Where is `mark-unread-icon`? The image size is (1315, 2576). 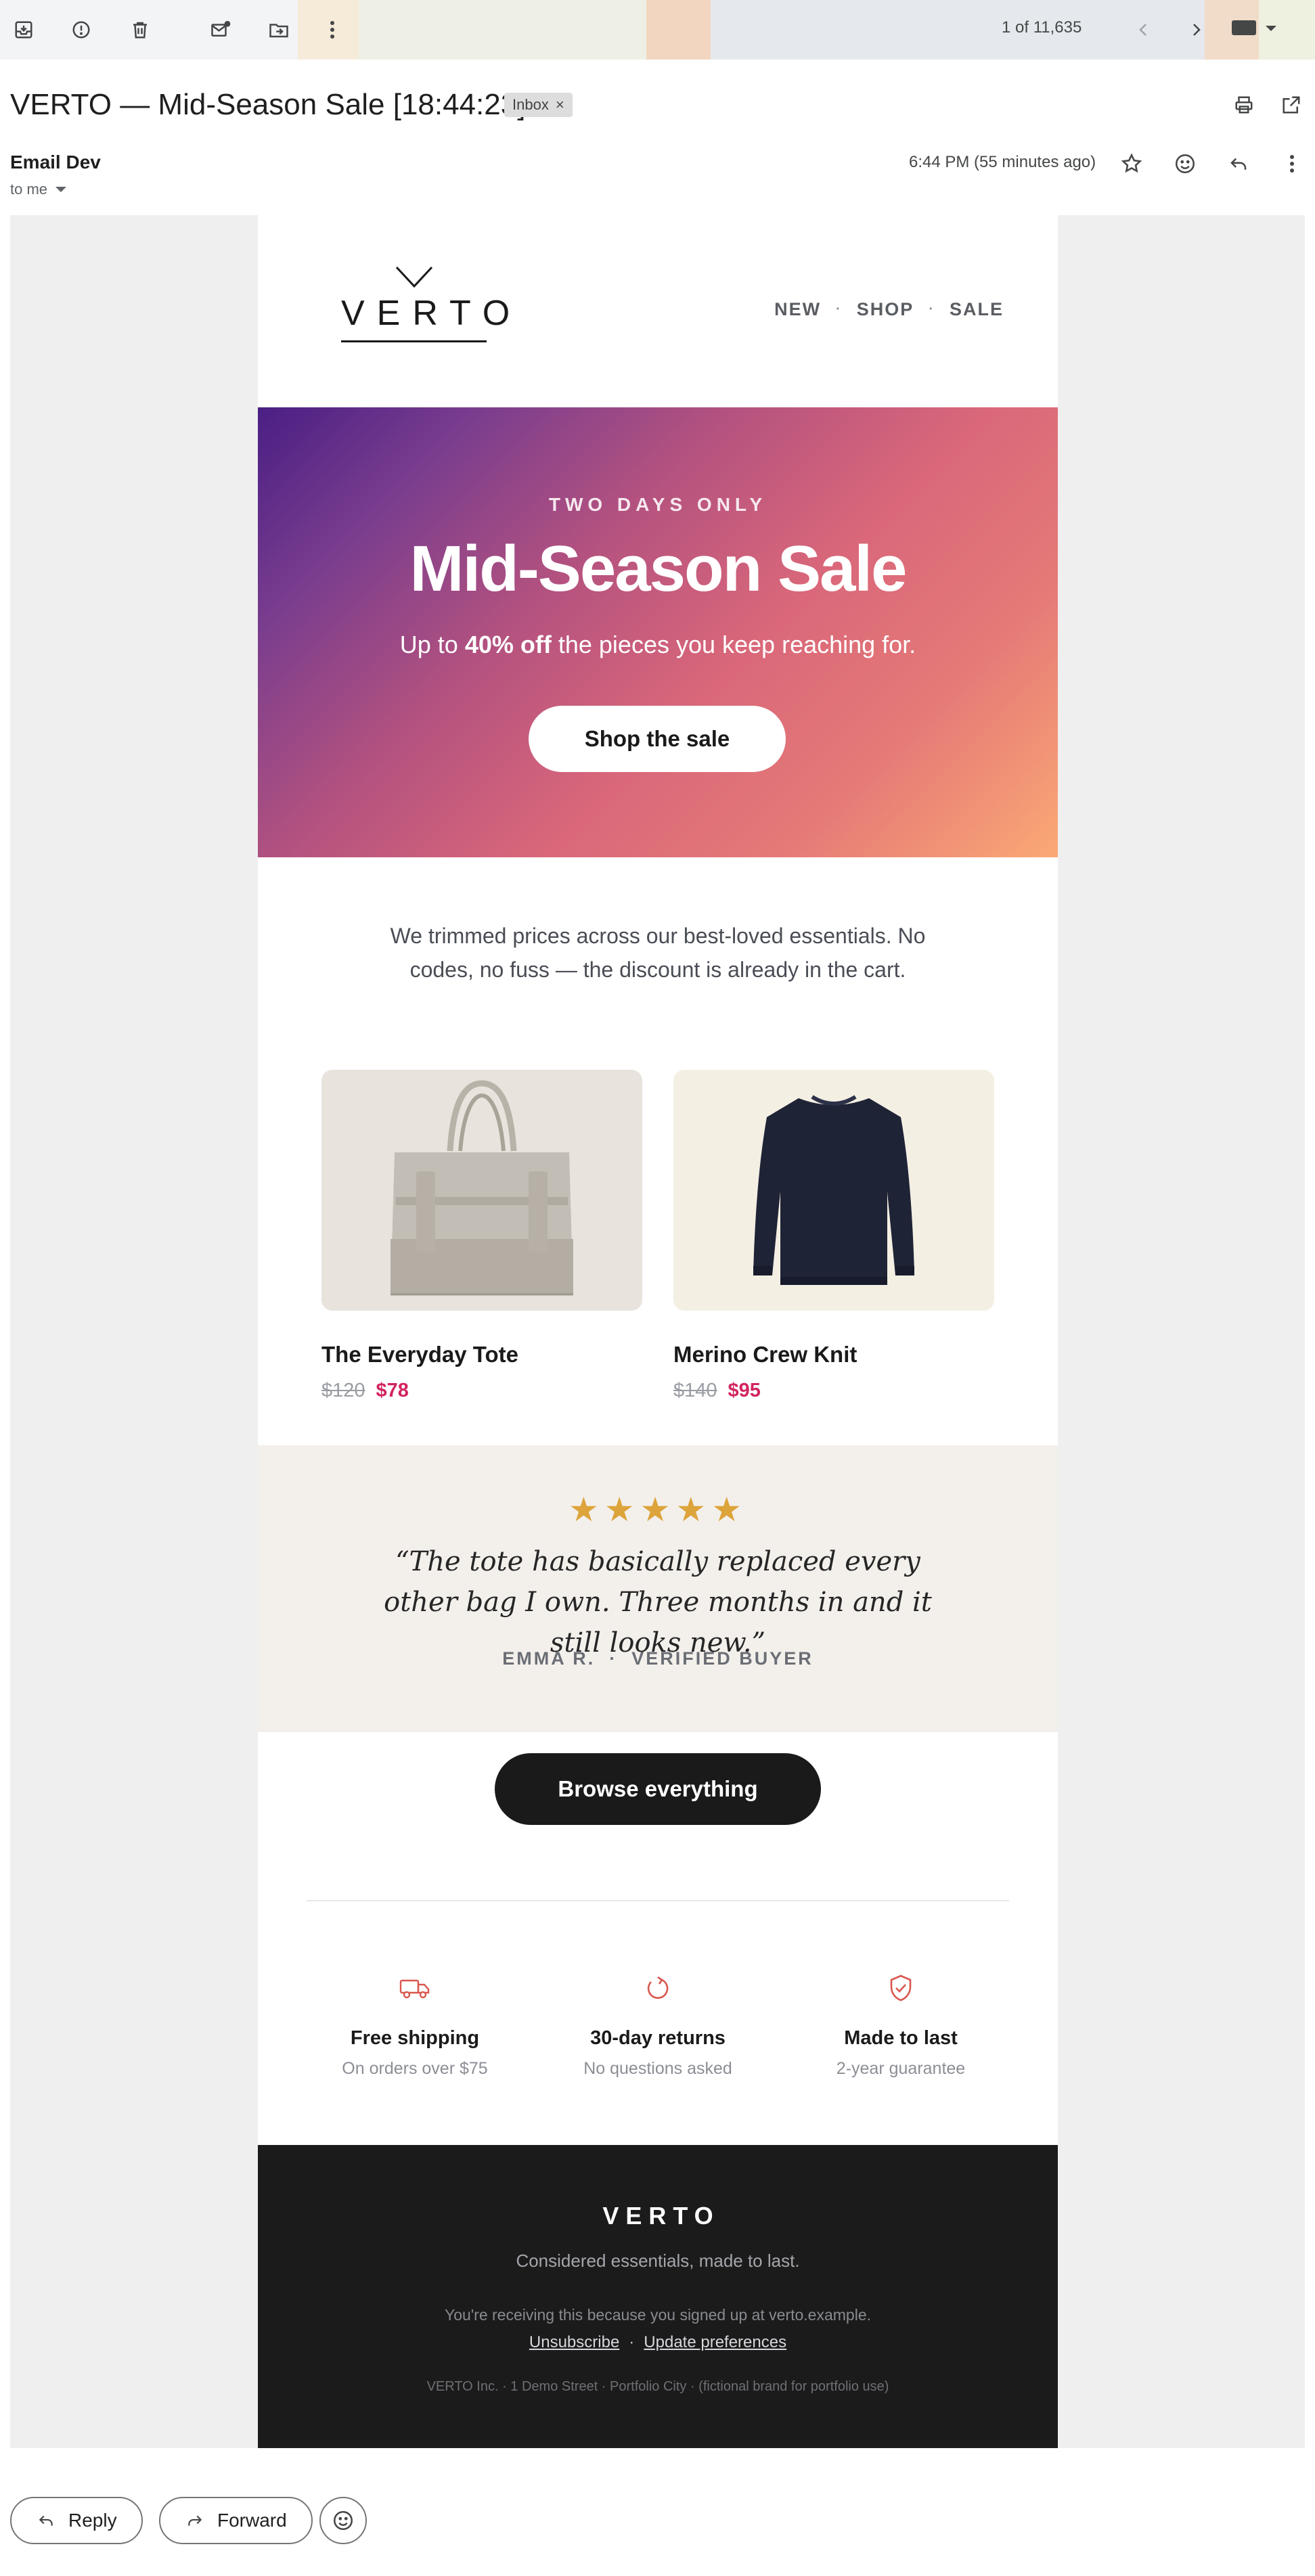
mark-unread-icon is located at coordinates (221, 28).